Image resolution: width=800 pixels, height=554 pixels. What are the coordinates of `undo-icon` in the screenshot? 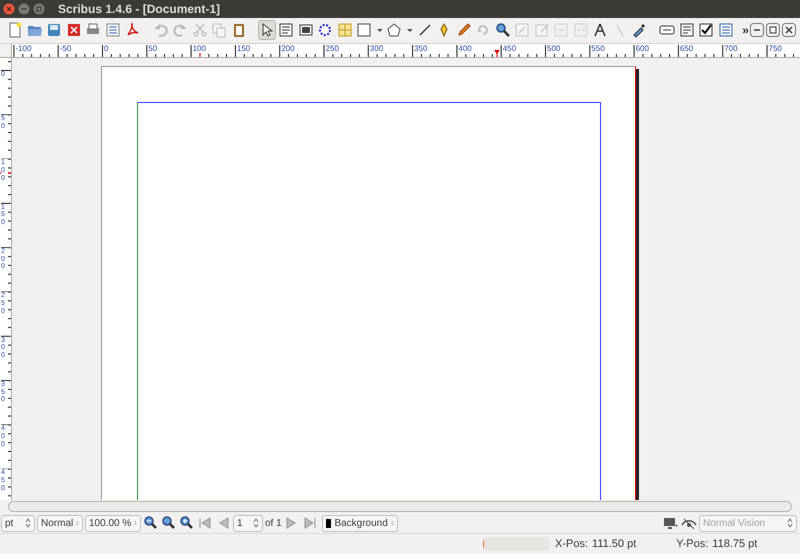 It's located at (160, 30).